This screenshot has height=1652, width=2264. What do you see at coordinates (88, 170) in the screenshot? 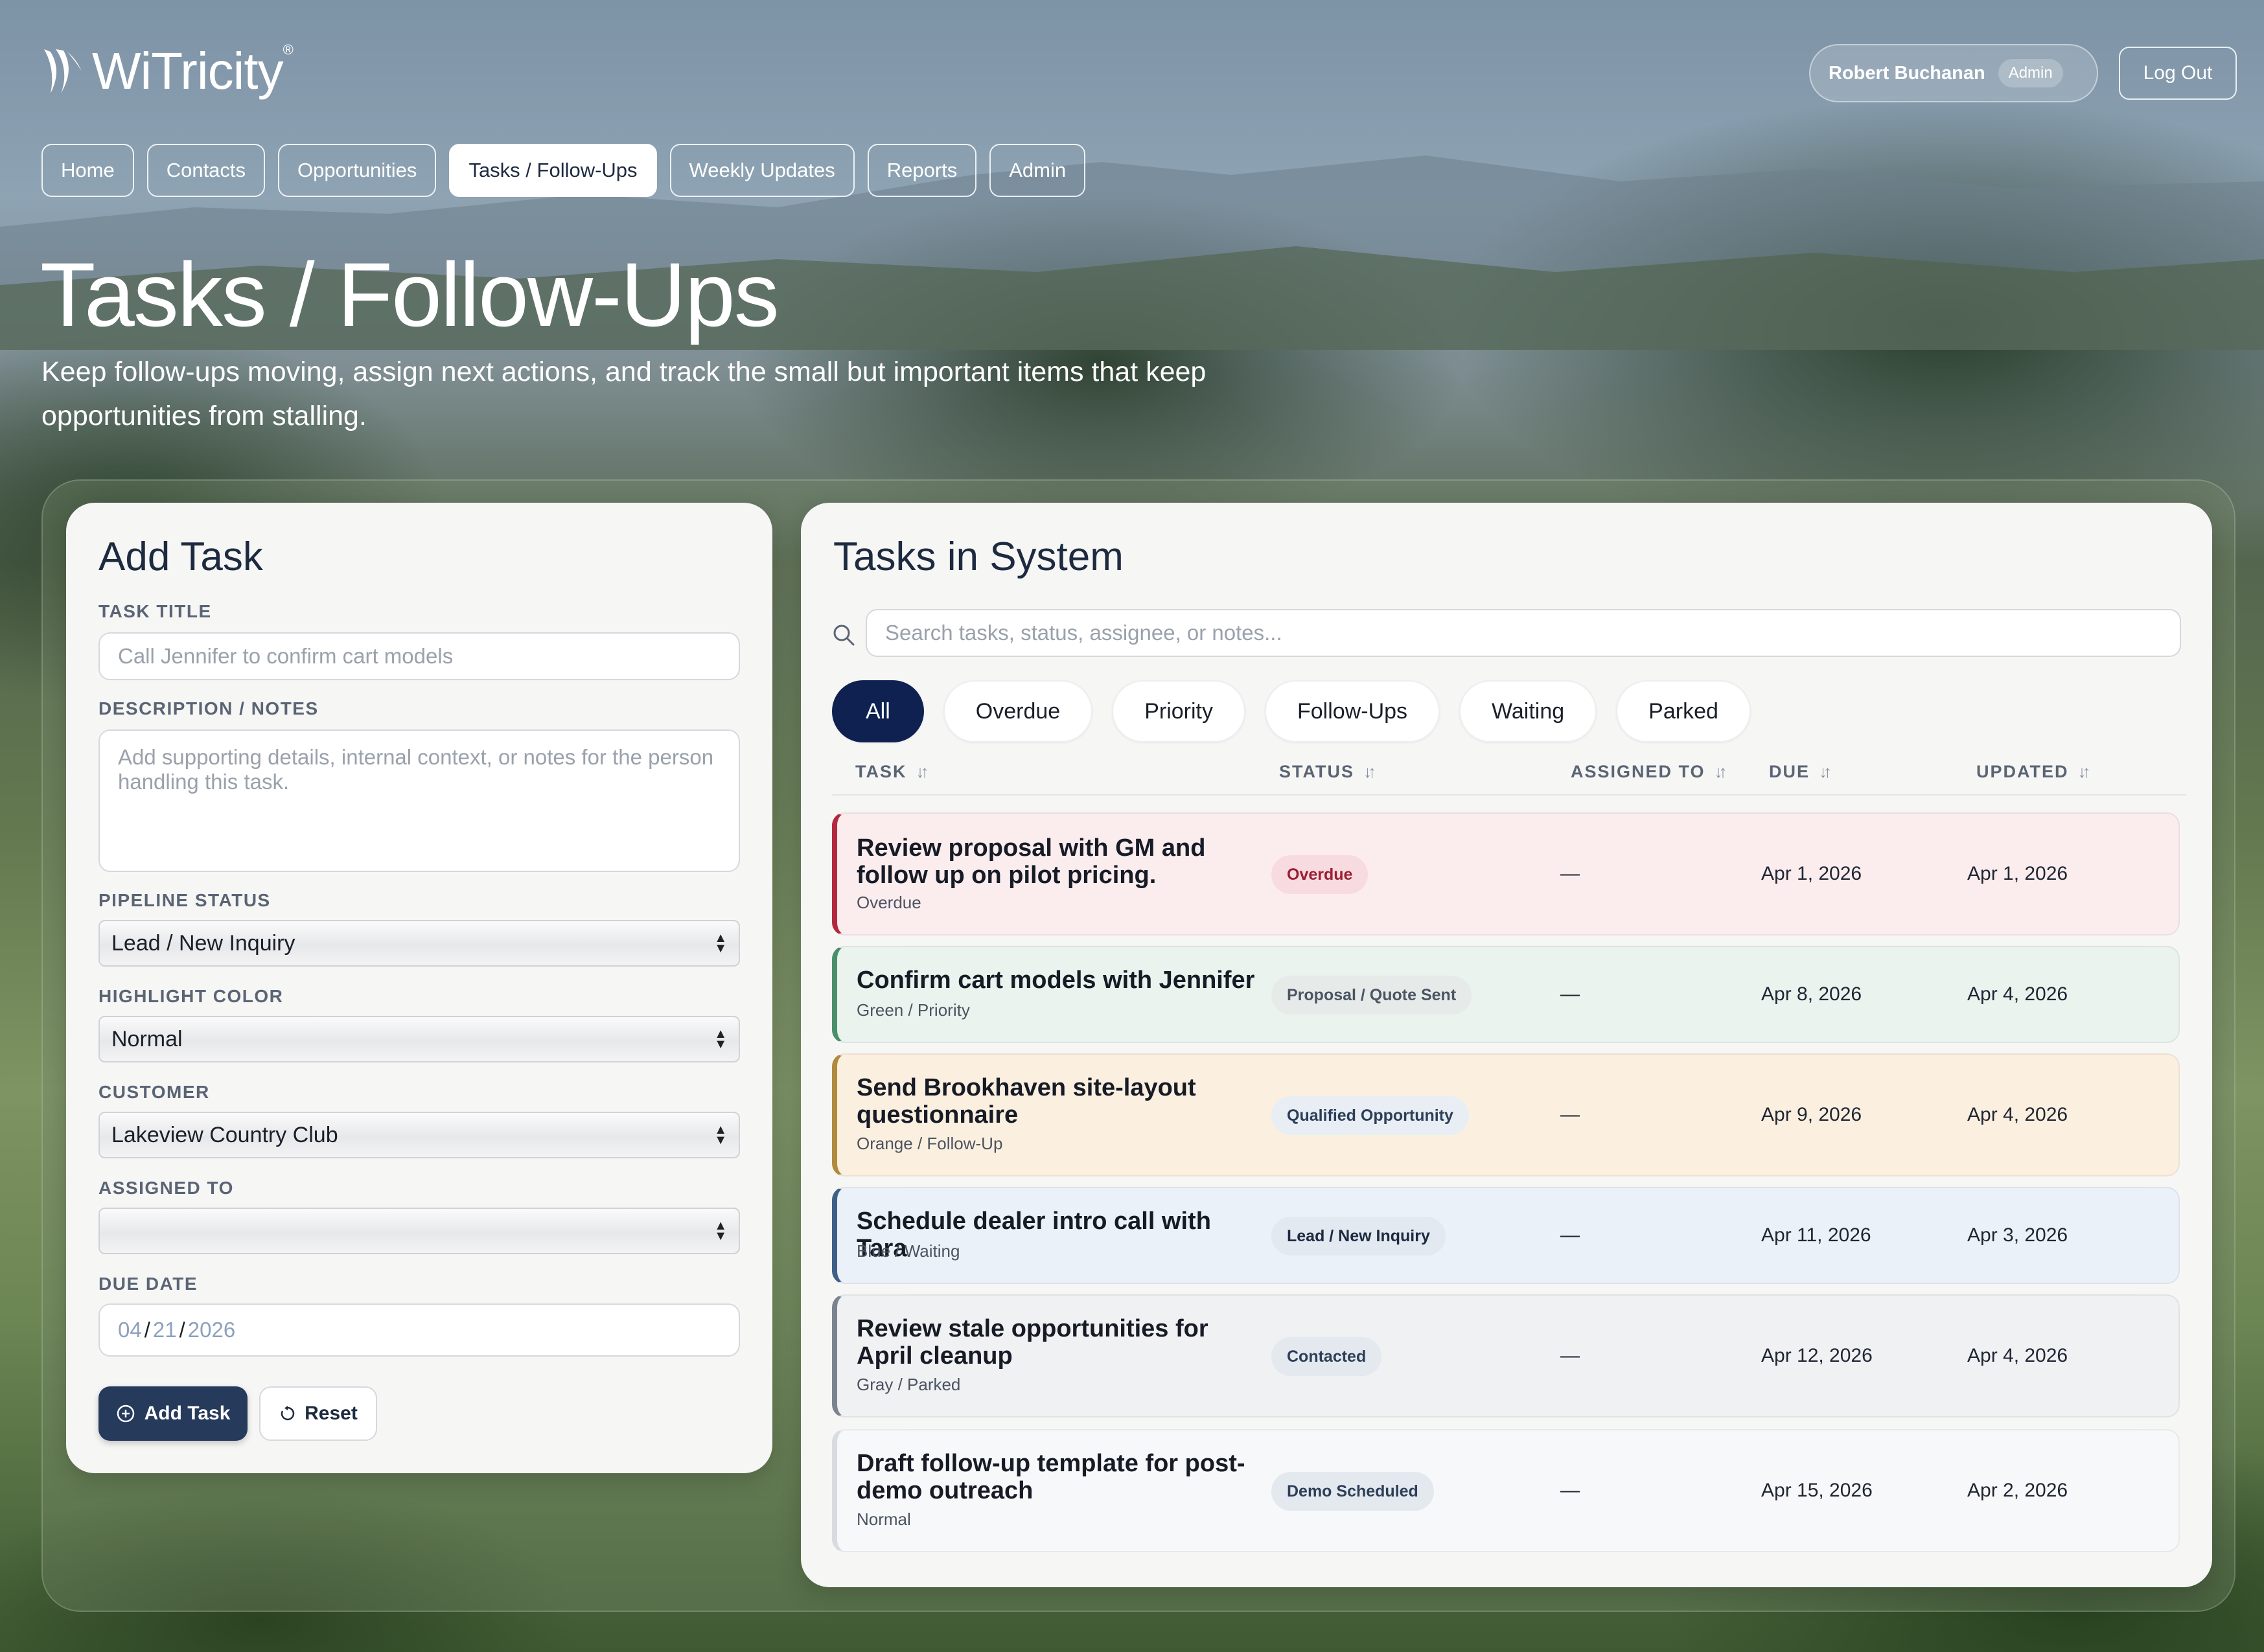
I see `nav-tab-home: Home` at bounding box center [88, 170].